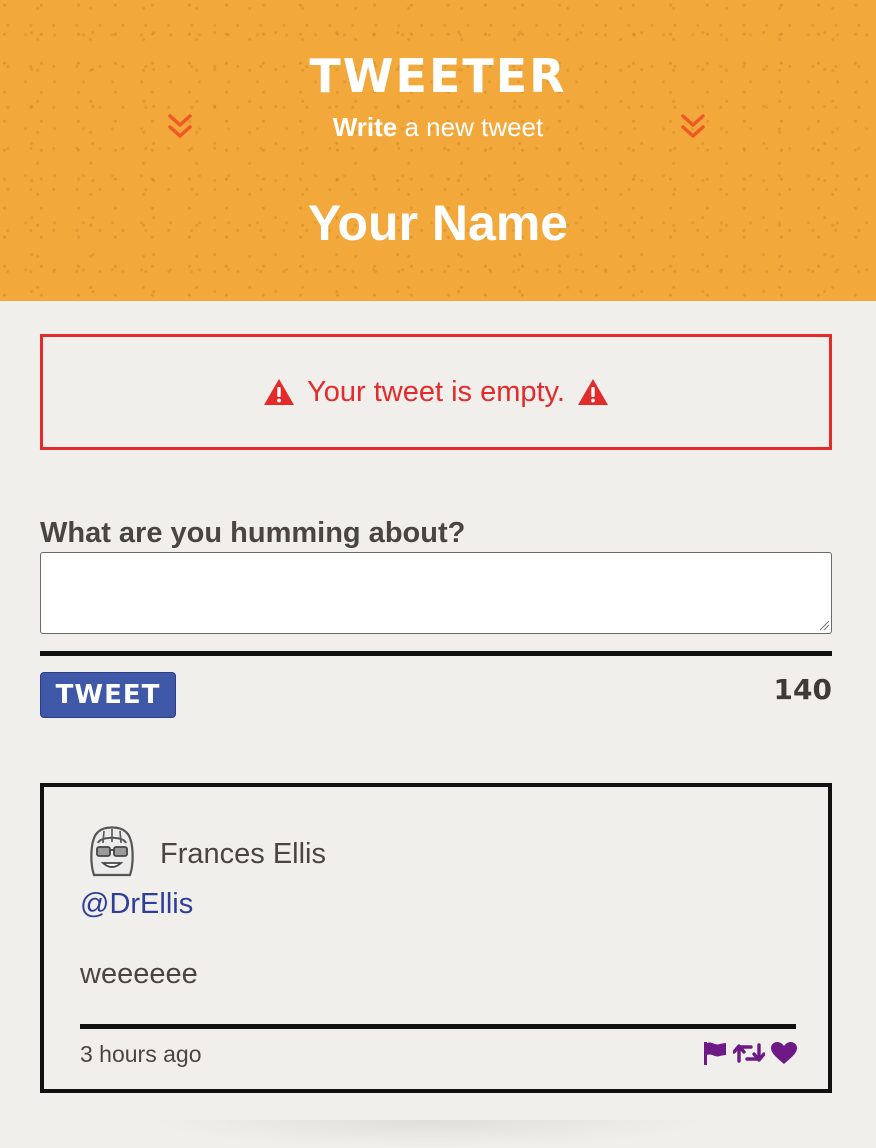  I want to click on retweet-icon, so click(749, 1053).